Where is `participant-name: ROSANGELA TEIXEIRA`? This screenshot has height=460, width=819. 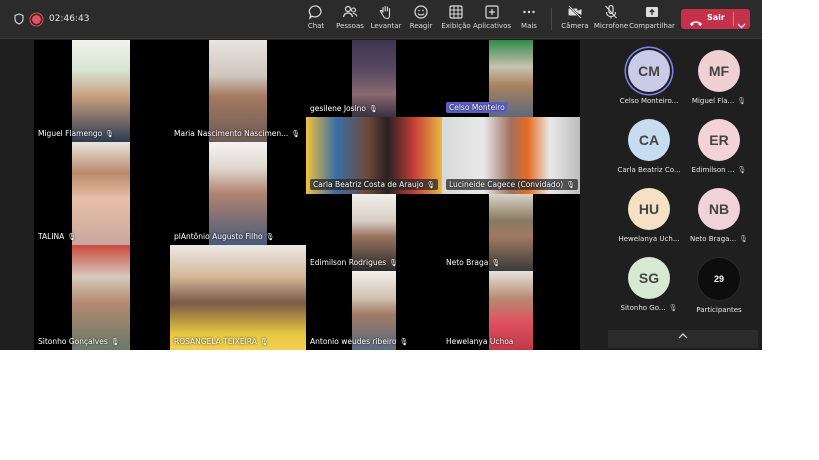
participant-name: ROSANGELA TEIXEIRA is located at coordinates (215, 341).